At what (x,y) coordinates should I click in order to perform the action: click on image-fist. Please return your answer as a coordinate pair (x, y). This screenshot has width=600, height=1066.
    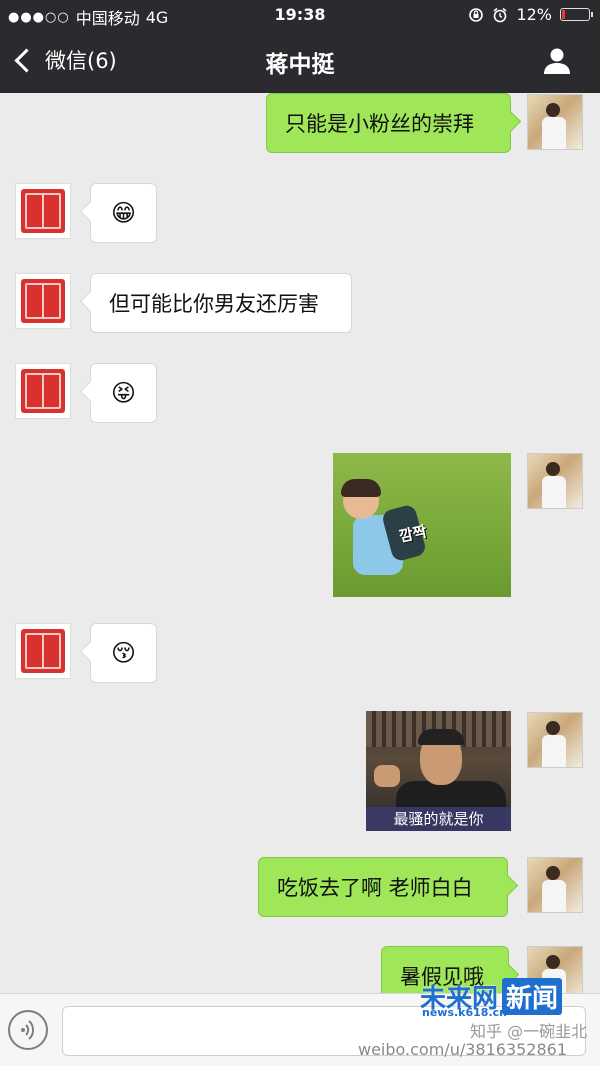
    Looking at the image, I should click on (387, 776).